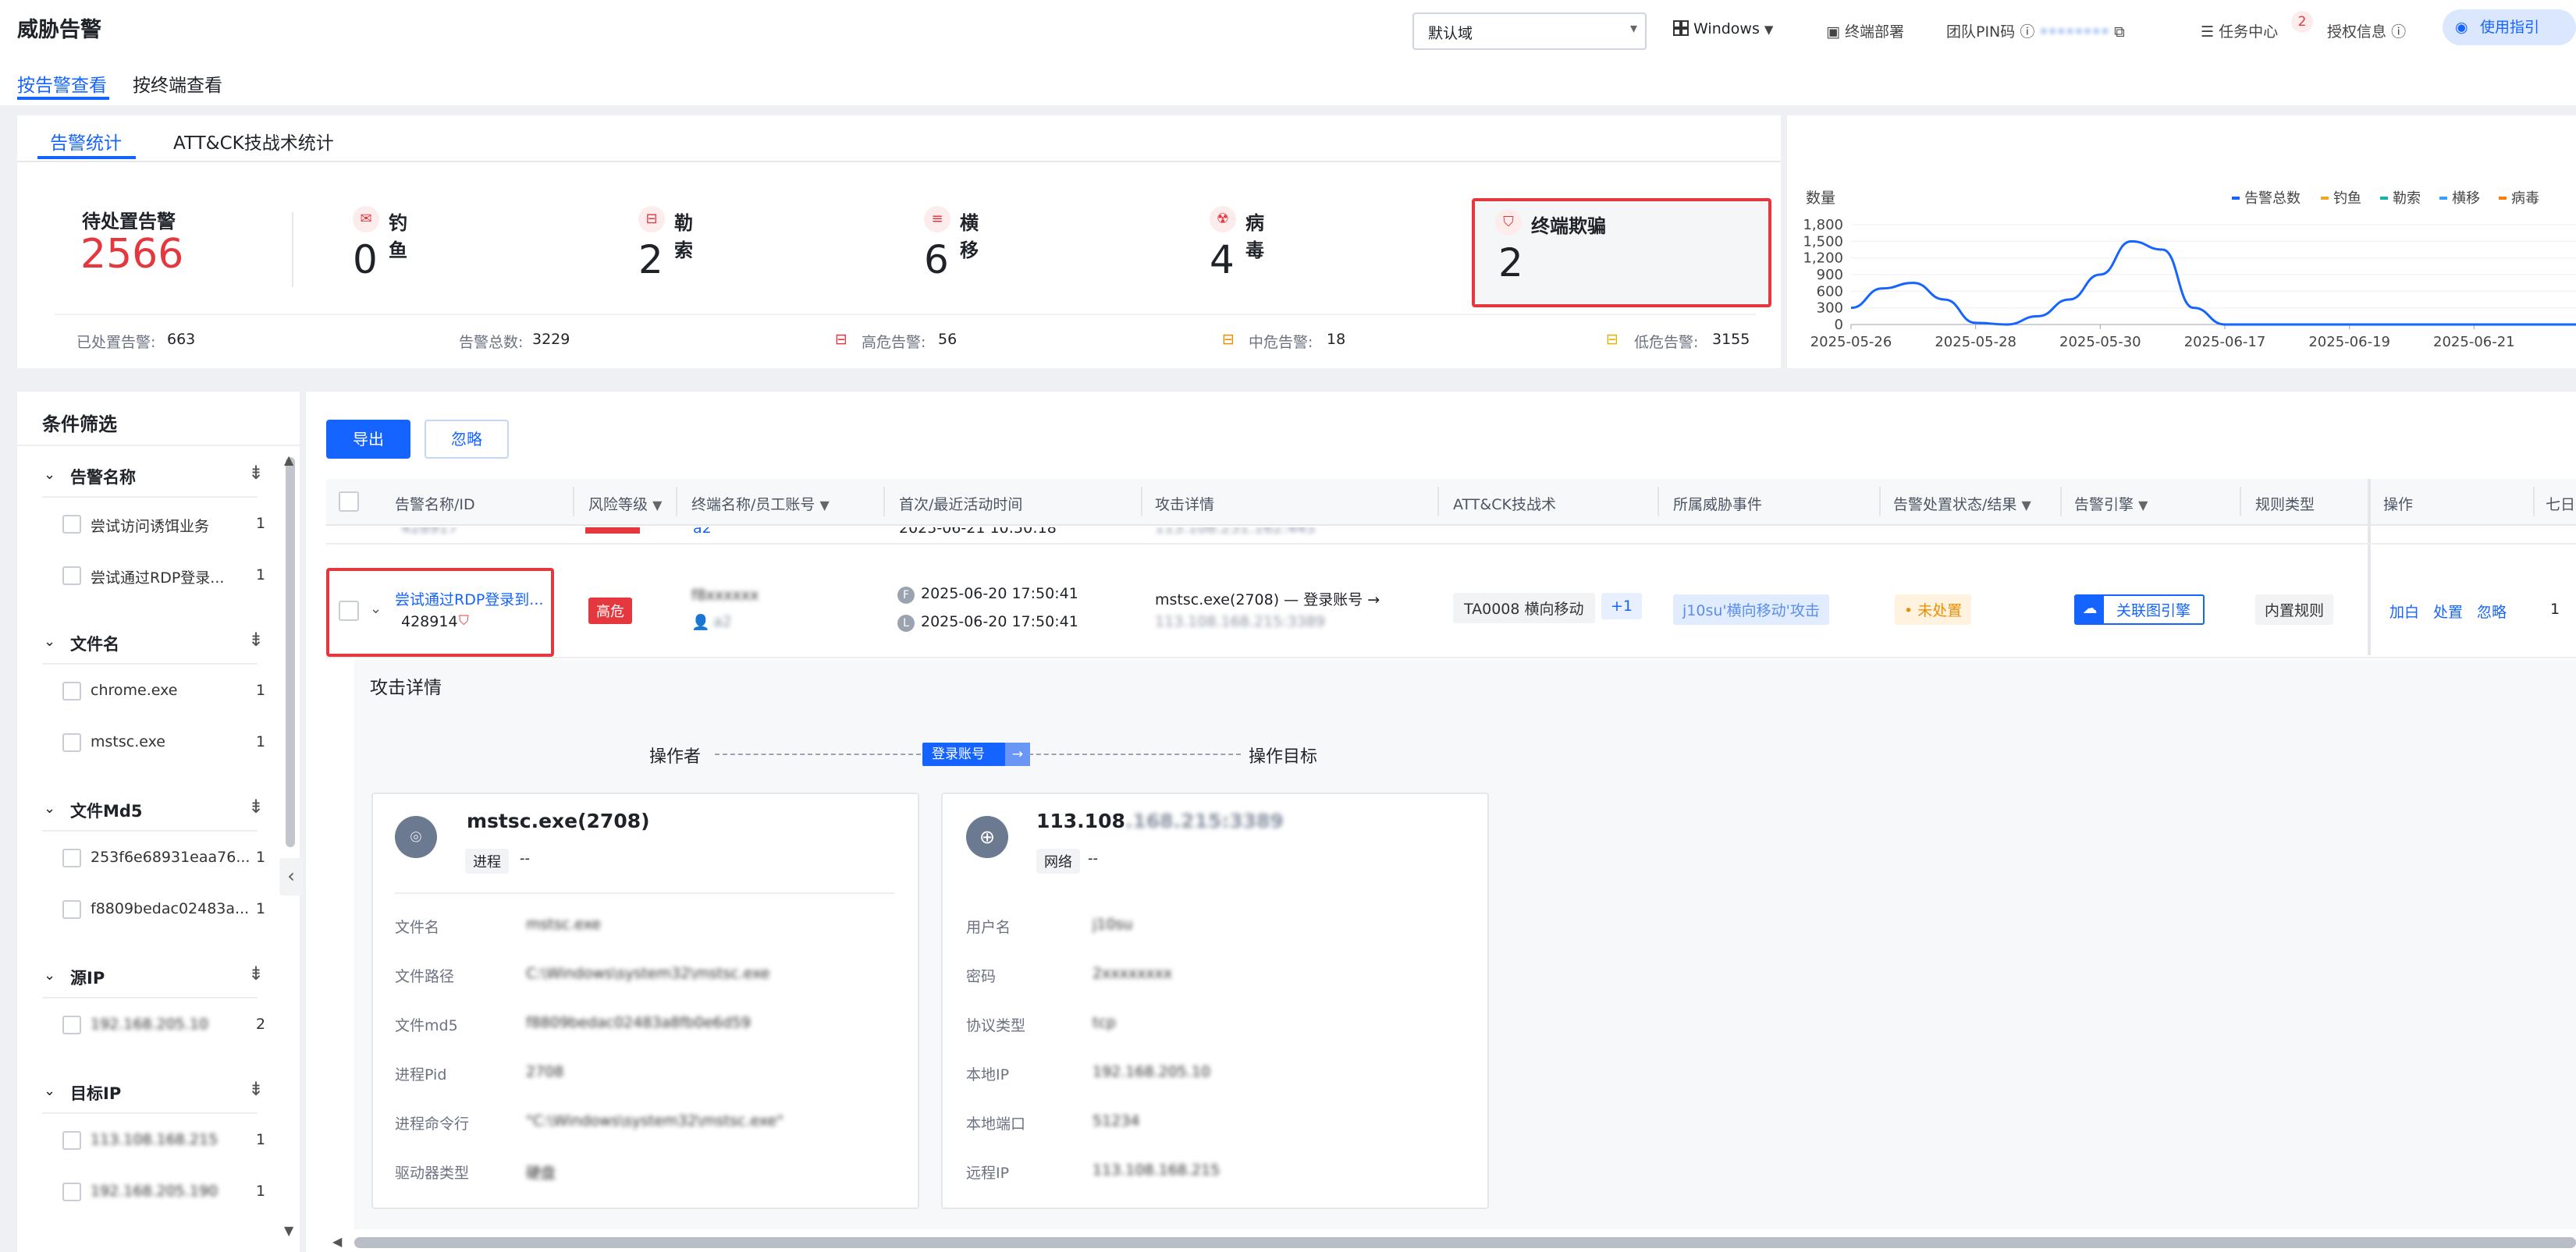  What do you see at coordinates (86, 141) in the screenshot?
I see `tab-alert-stats: 告警统计` at bounding box center [86, 141].